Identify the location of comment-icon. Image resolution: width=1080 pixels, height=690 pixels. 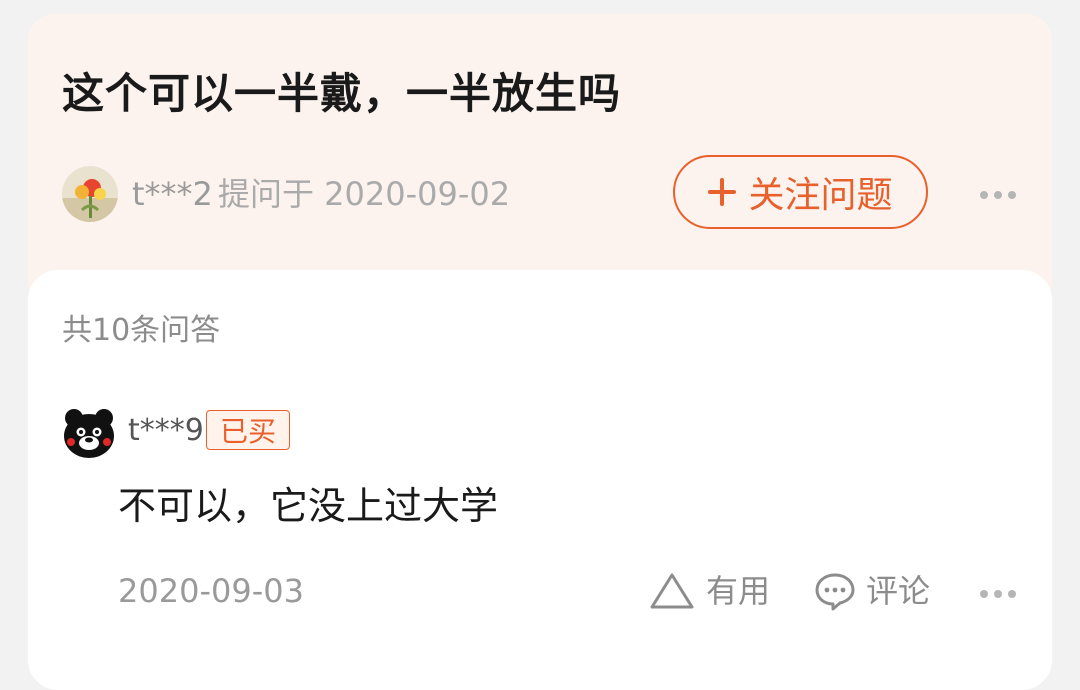
(835, 592).